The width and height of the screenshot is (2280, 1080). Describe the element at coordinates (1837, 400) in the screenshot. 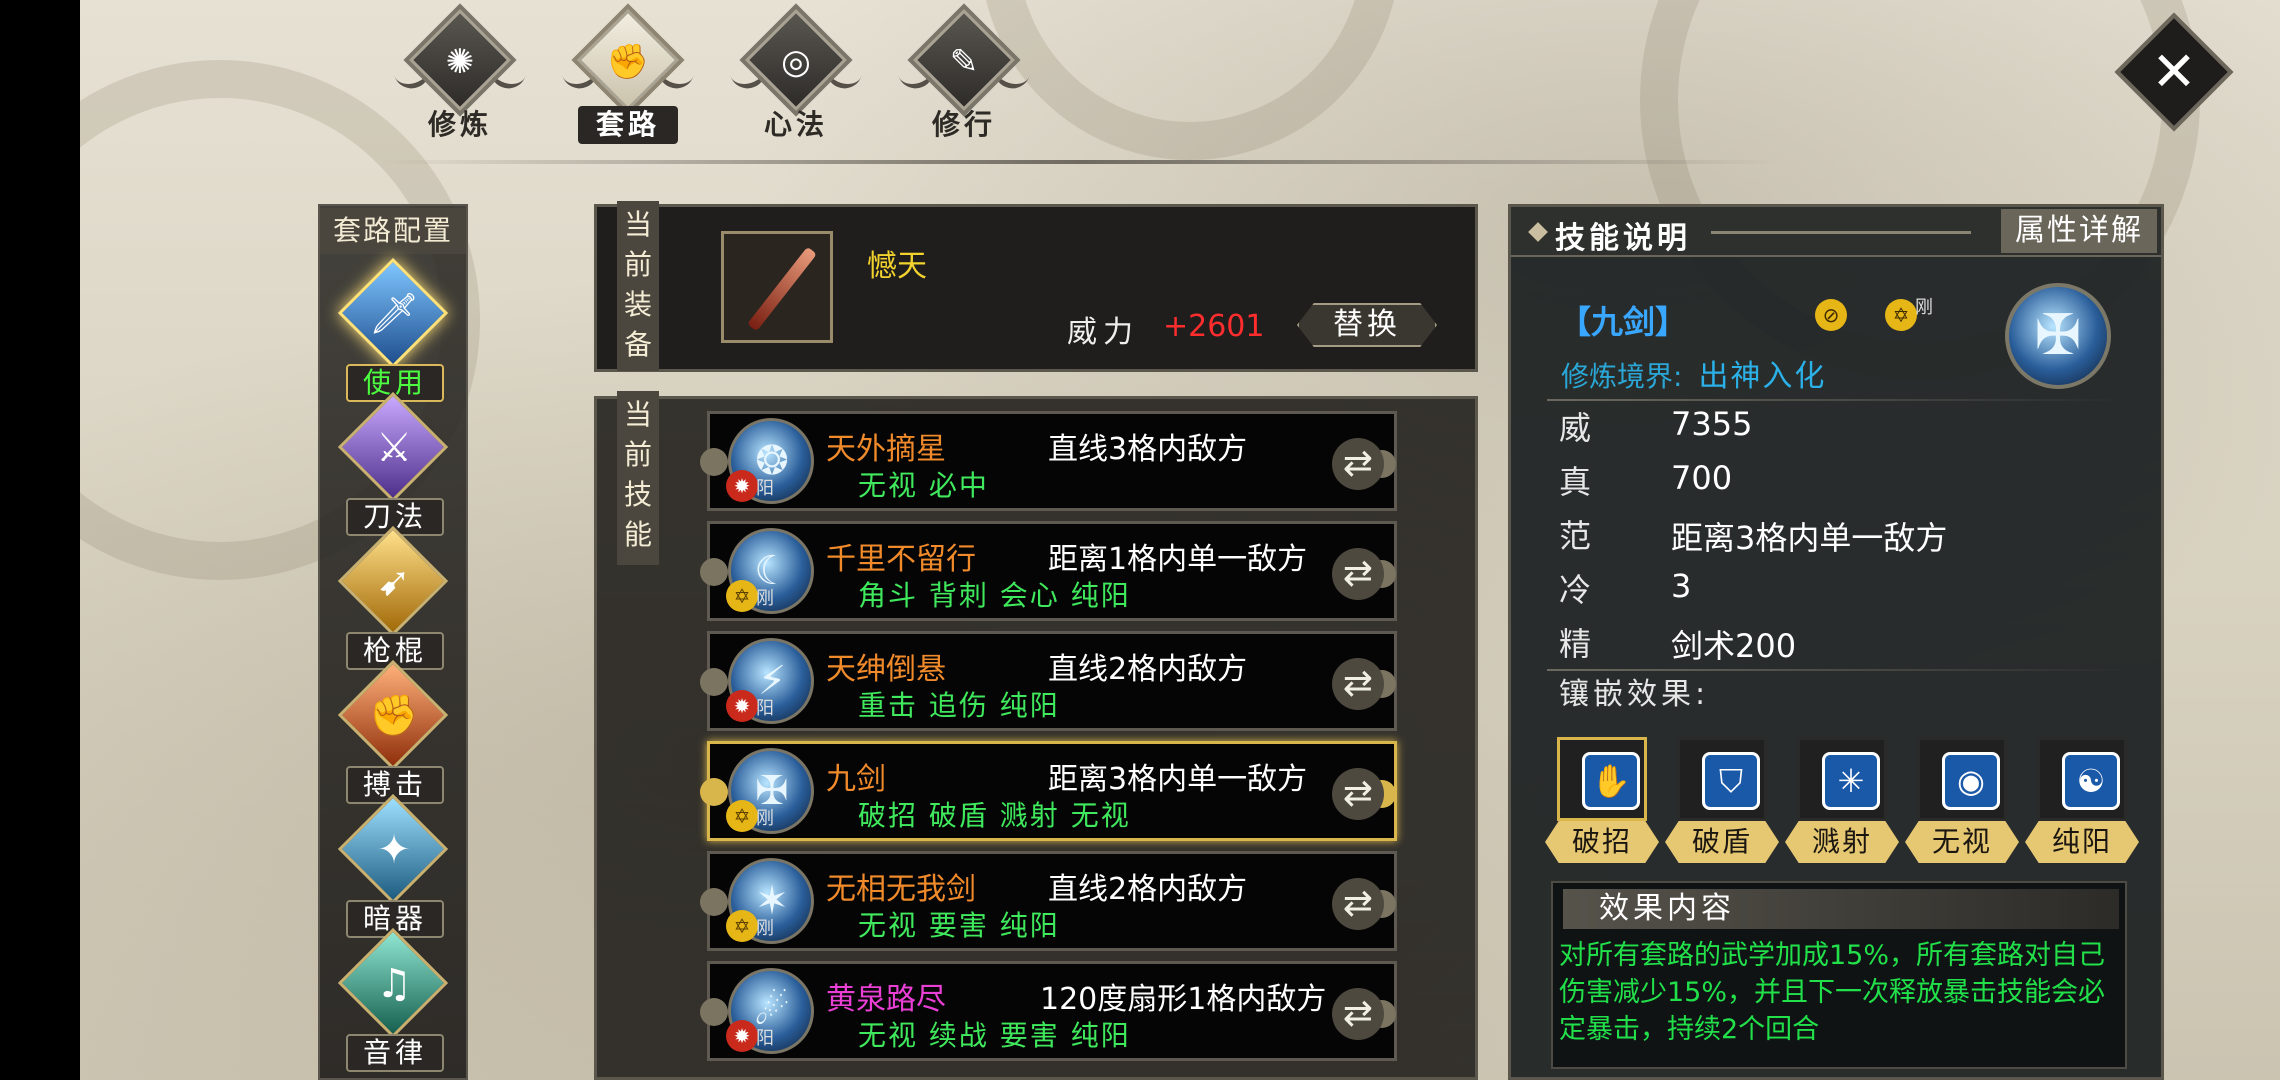

I see `divider` at that location.